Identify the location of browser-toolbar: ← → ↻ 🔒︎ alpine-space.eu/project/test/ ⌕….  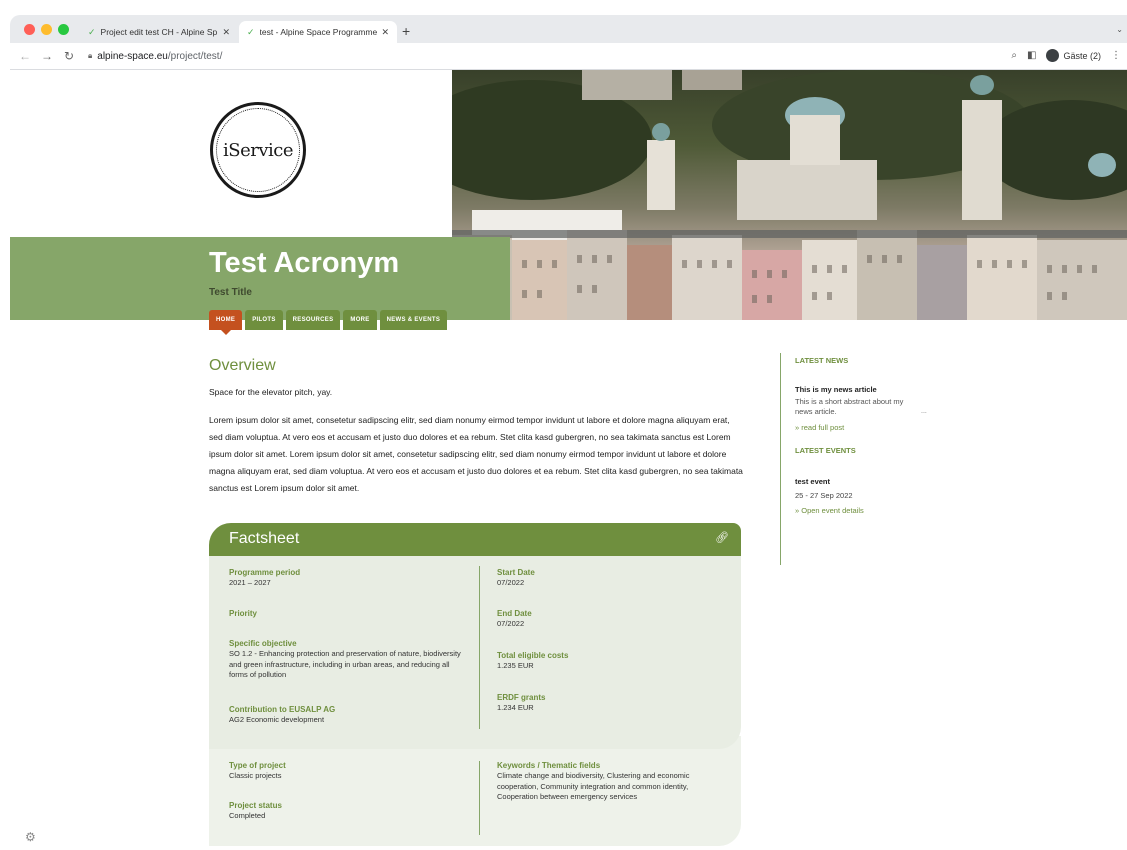
(568, 56).